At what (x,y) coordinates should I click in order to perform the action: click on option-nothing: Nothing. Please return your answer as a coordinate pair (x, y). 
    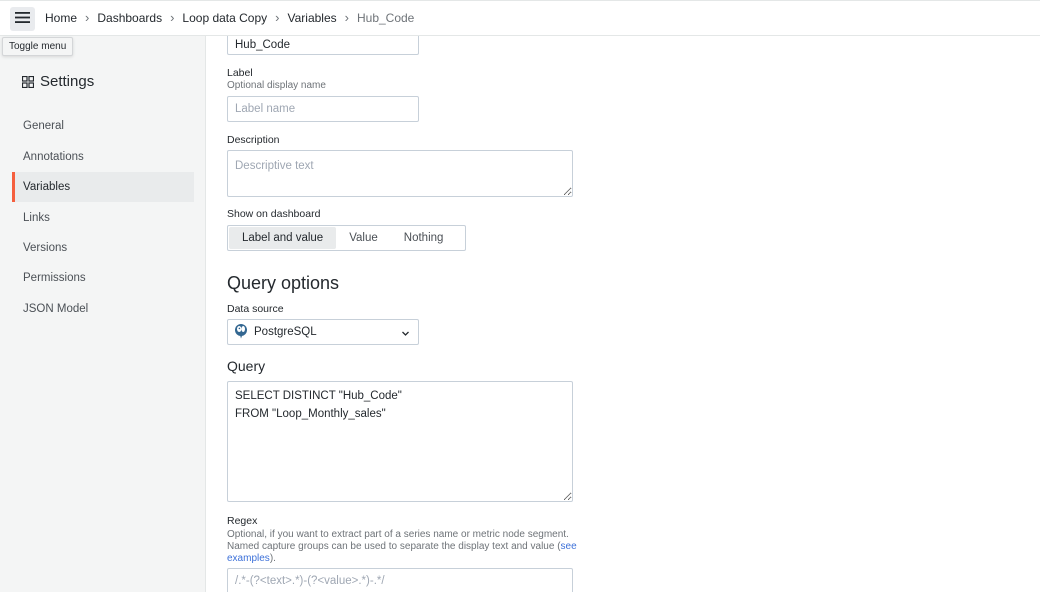
    Looking at the image, I should click on (424, 238).